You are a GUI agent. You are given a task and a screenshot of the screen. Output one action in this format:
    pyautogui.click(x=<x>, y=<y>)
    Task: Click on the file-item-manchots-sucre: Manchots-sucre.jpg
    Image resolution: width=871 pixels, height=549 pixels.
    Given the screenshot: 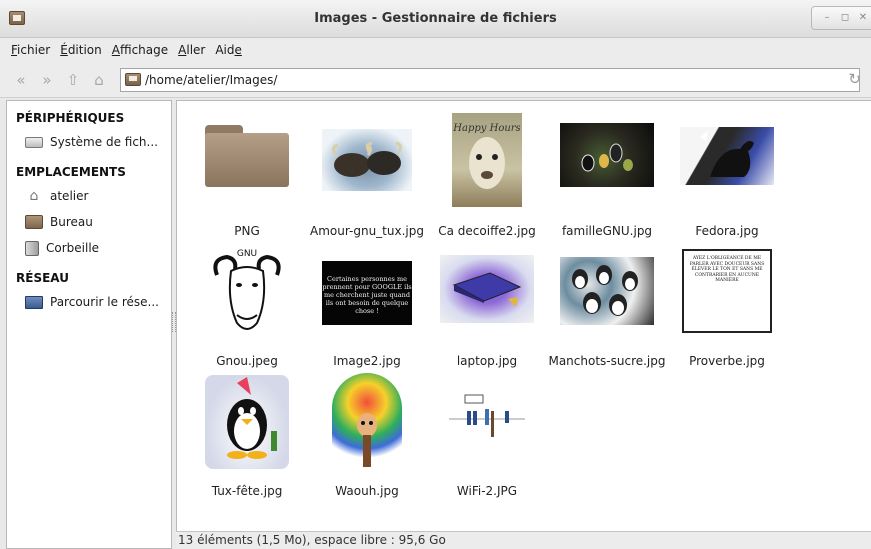 What is the action you would take?
    pyautogui.click(x=607, y=306)
    